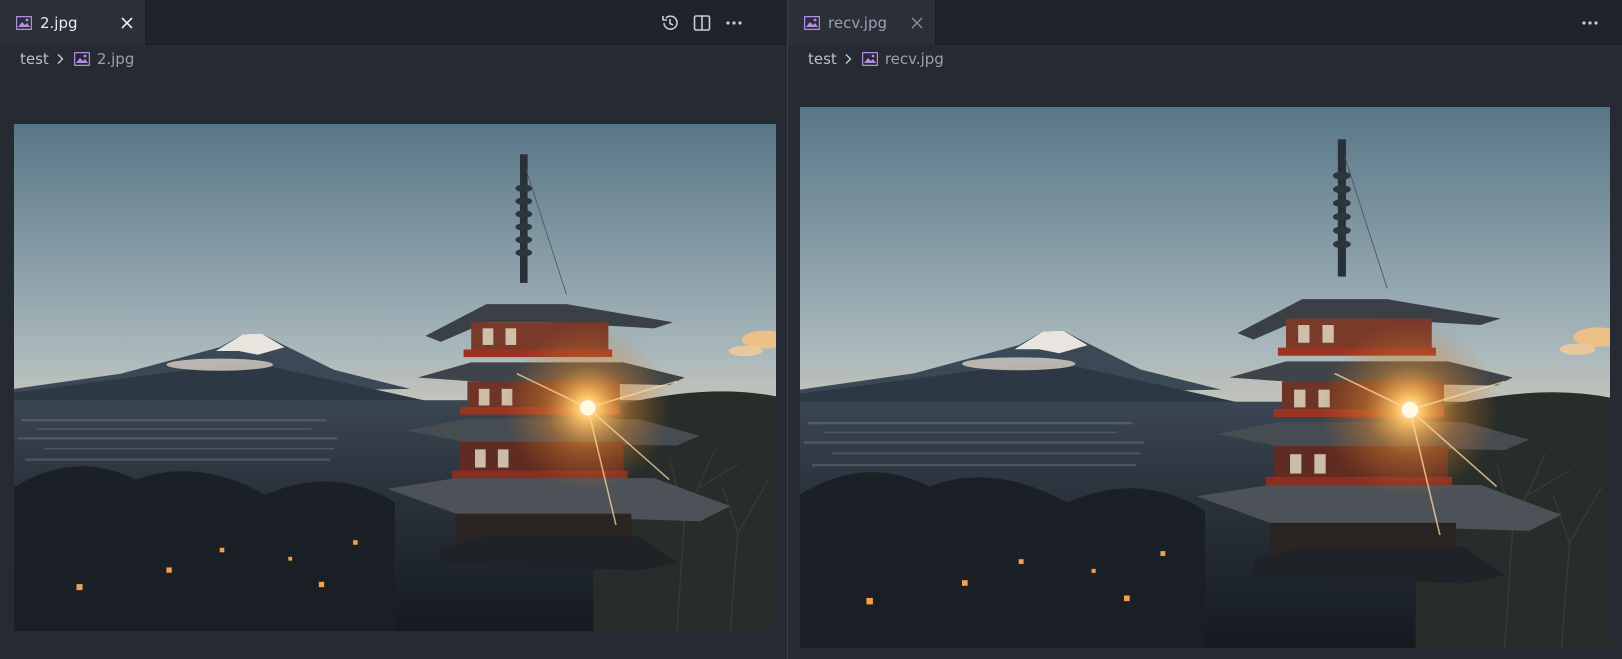 The image size is (1622, 659). What do you see at coordinates (858, 22) in the screenshot?
I see `tab-label: recv.jpg` at bounding box center [858, 22].